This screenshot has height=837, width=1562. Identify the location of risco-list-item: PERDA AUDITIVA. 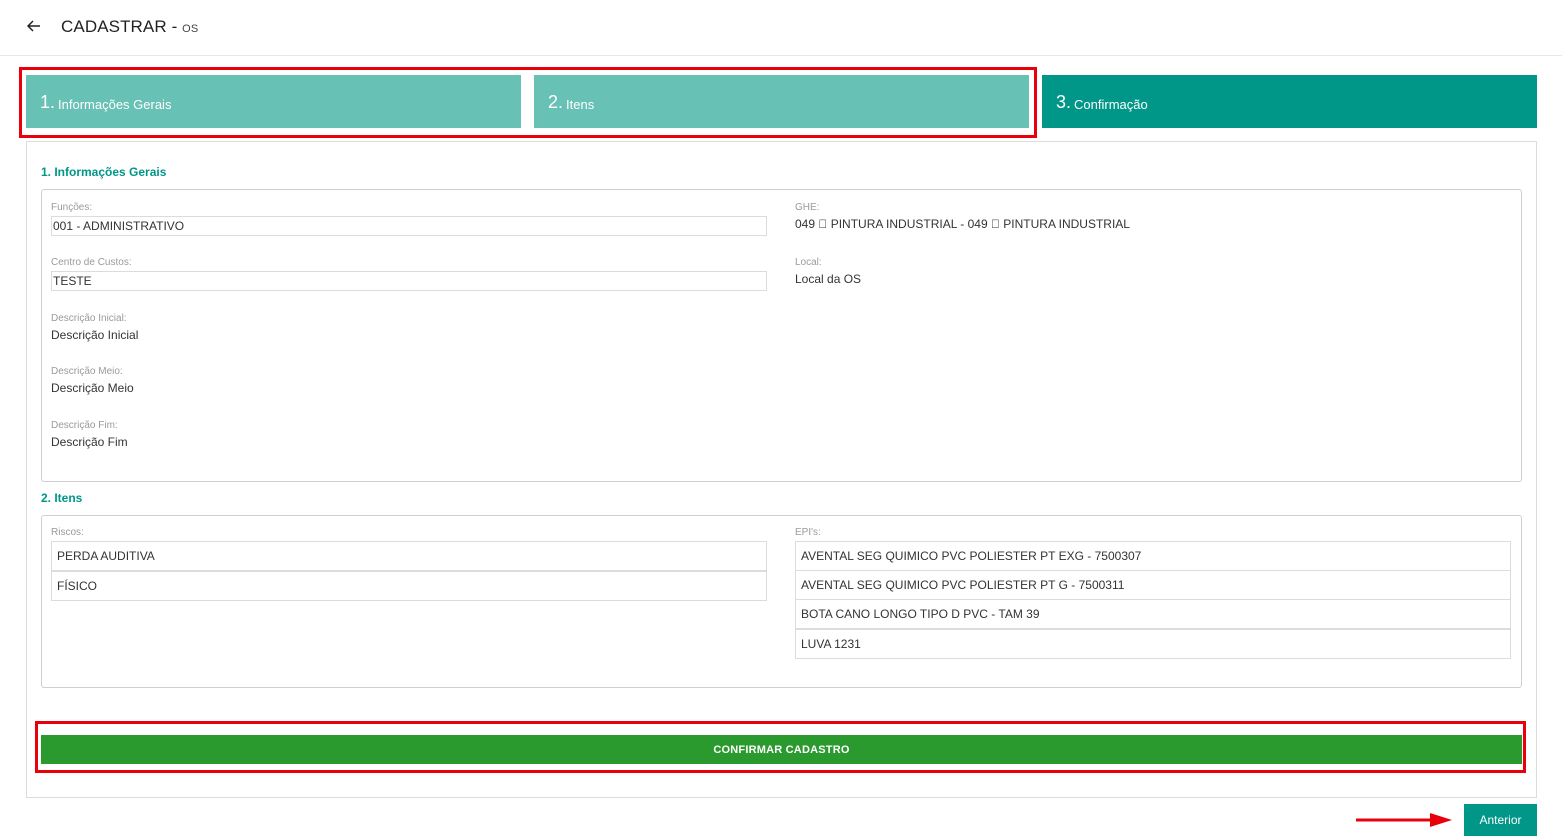
(409, 556).